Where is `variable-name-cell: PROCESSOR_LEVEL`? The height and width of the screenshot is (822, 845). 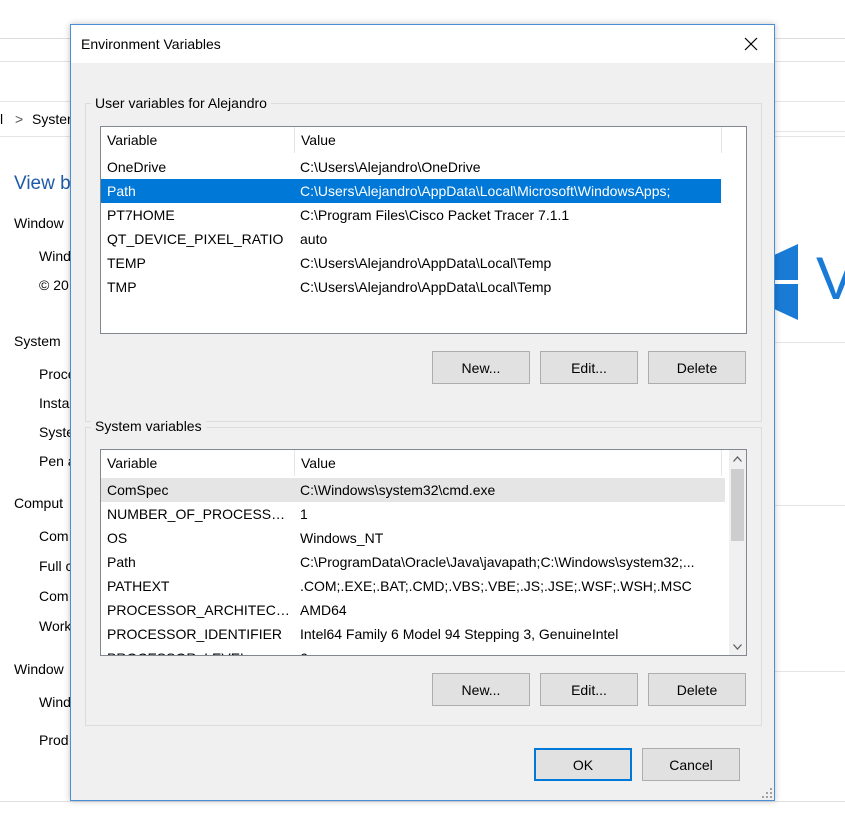
variable-name-cell: PROCESSOR_LEVEL is located at coordinates (199, 650).